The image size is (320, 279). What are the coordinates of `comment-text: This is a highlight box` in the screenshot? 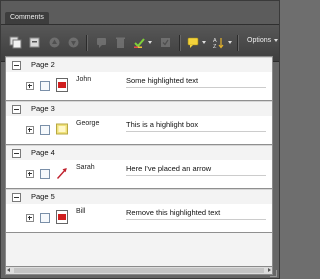 It's located at (196, 126).